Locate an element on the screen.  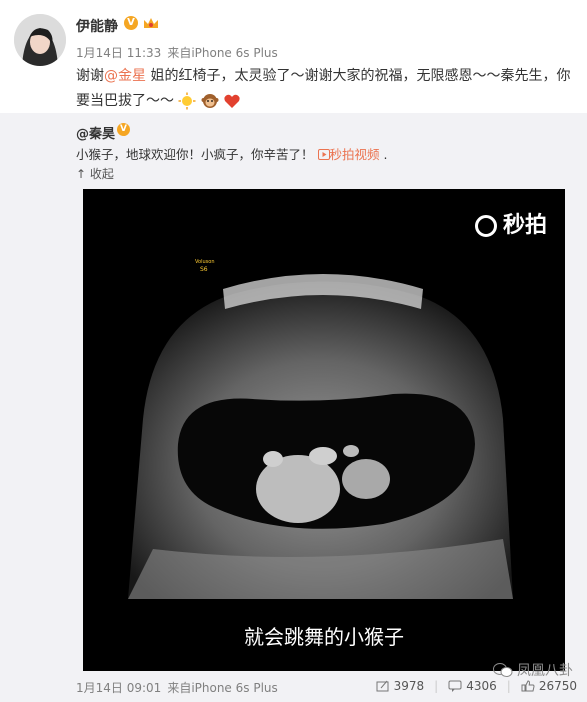
video-link-icon is located at coordinates (323, 154).